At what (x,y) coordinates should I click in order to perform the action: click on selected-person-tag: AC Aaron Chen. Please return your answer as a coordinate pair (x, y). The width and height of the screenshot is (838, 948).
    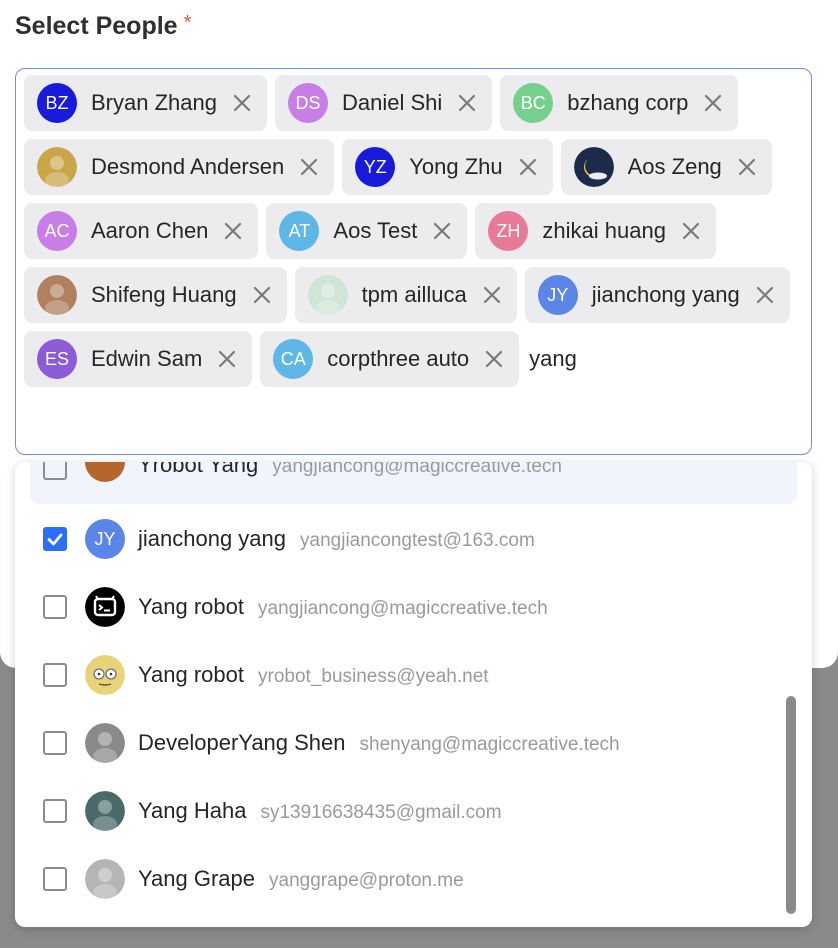
    Looking at the image, I should click on (141, 231).